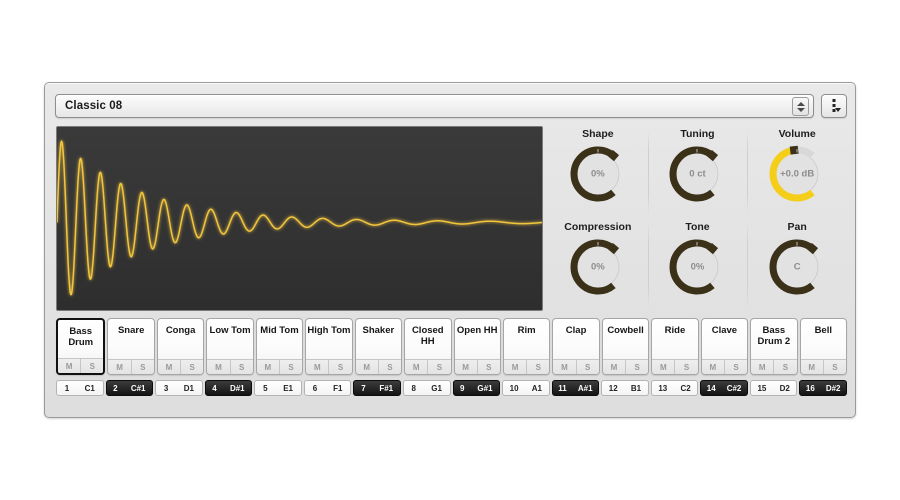 The height and width of the screenshot is (500, 900). I want to click on note-key-F1: 6 F1, so click(327, 388).